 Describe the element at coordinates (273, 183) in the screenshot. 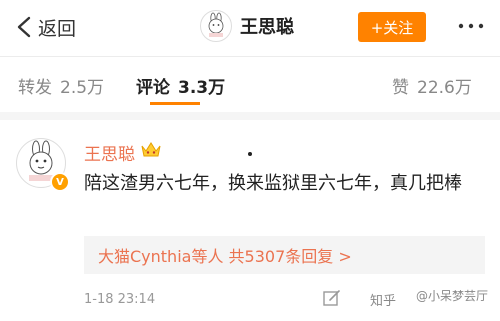

I see `comment-text: 陪这渣男六七年，换来监狱里六七年，真几把棒` at that location.